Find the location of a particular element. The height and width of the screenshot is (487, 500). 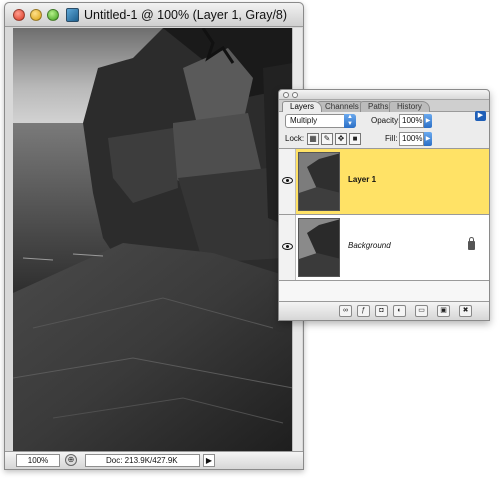

lock-label: Lock: is located at coordinates (295, 138).